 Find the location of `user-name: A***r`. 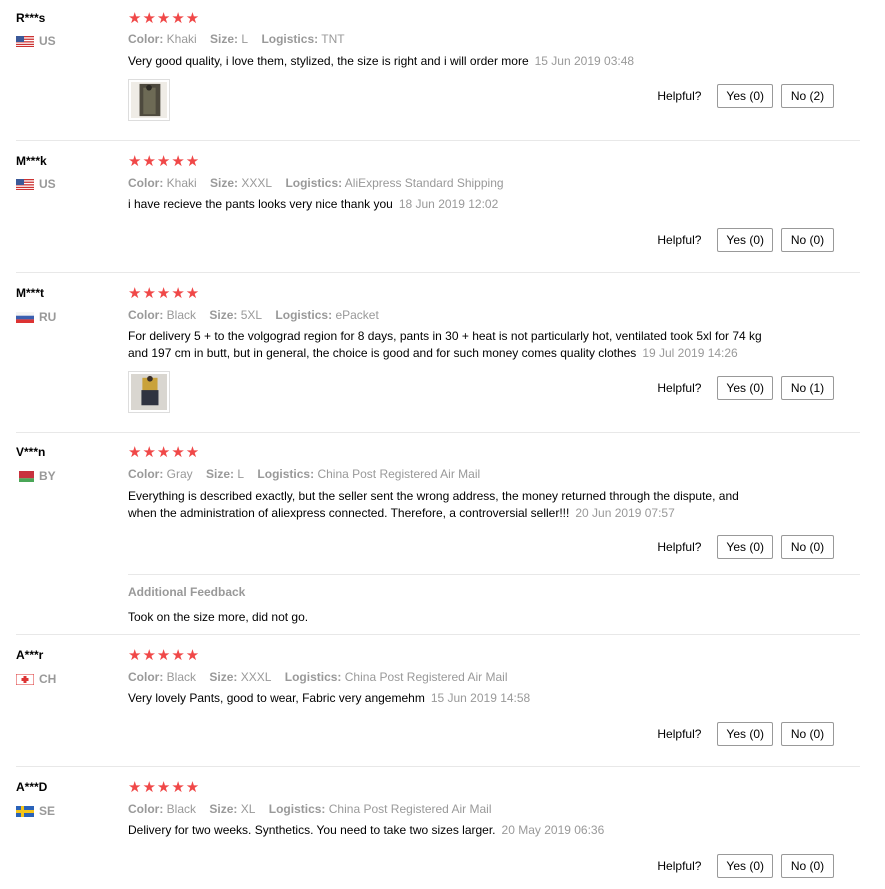

user-name: A***r is located at coordinates (30, 655).